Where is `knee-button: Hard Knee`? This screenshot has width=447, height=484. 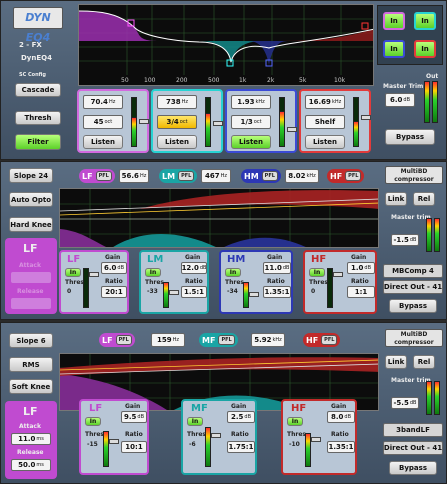
knee-button: Hard Knee is located at coordinates (31, 224).